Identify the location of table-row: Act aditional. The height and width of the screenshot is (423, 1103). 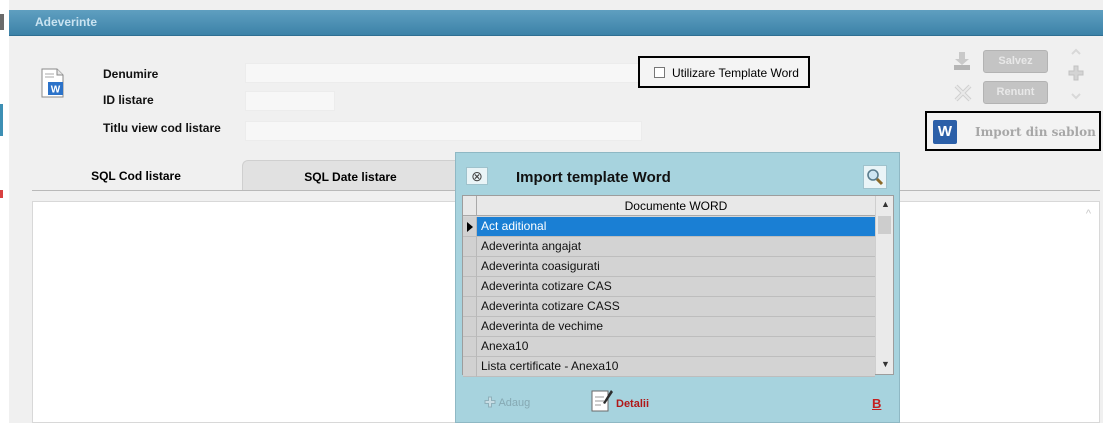
(669, 227).